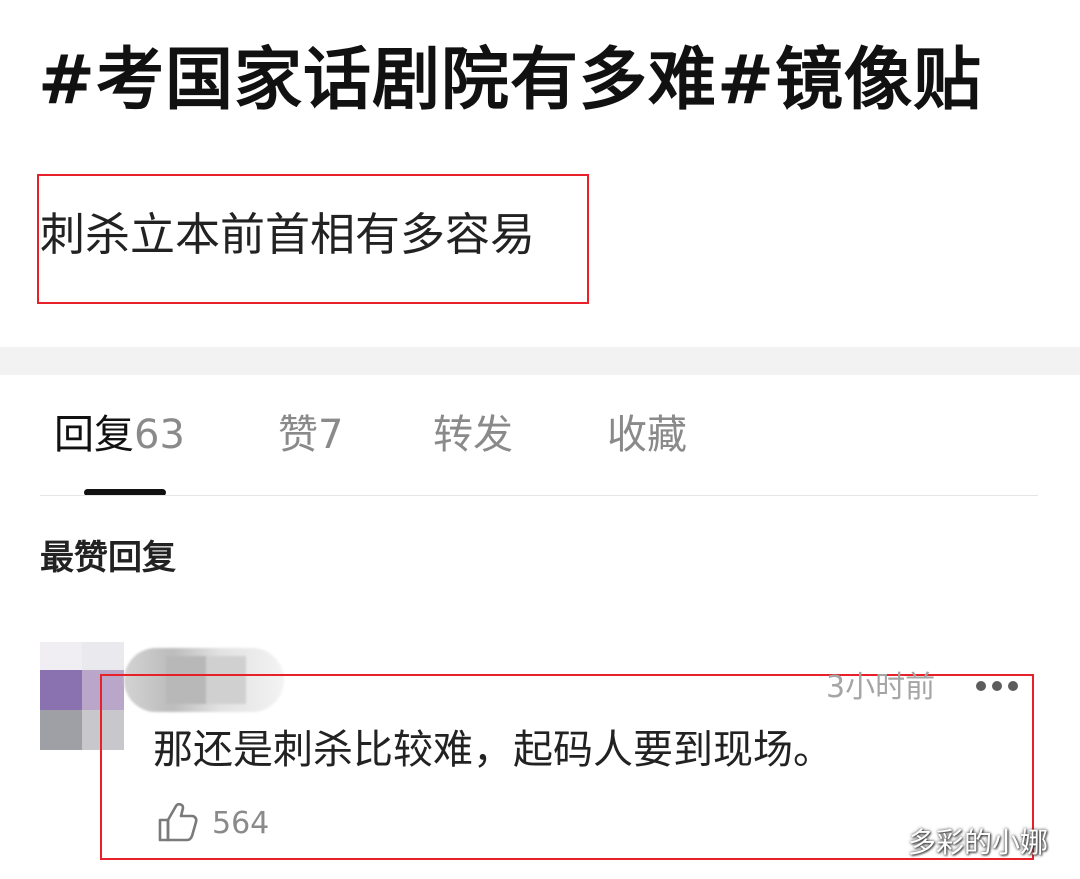  Describe the element at coordinates (94, 435) in the screenshot. I see `tab-replies-label: 回复` at that location.